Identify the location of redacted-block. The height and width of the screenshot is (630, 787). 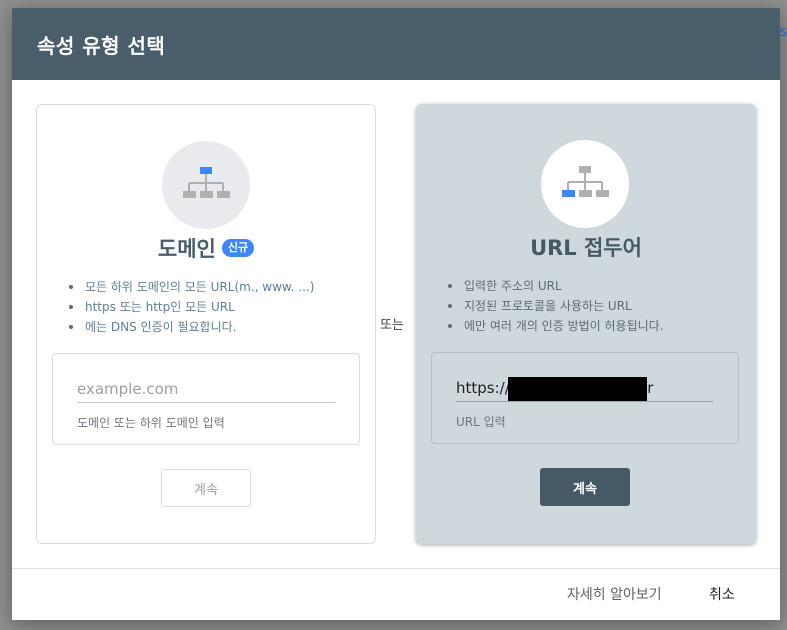
(577, 389).